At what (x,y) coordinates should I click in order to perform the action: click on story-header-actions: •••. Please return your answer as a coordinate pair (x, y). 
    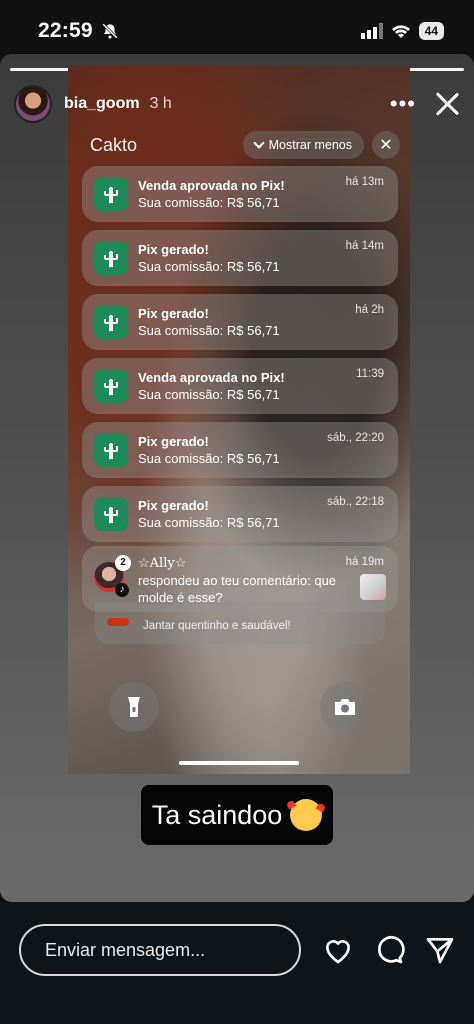
    Looking at the image, I should click on (425, 104).